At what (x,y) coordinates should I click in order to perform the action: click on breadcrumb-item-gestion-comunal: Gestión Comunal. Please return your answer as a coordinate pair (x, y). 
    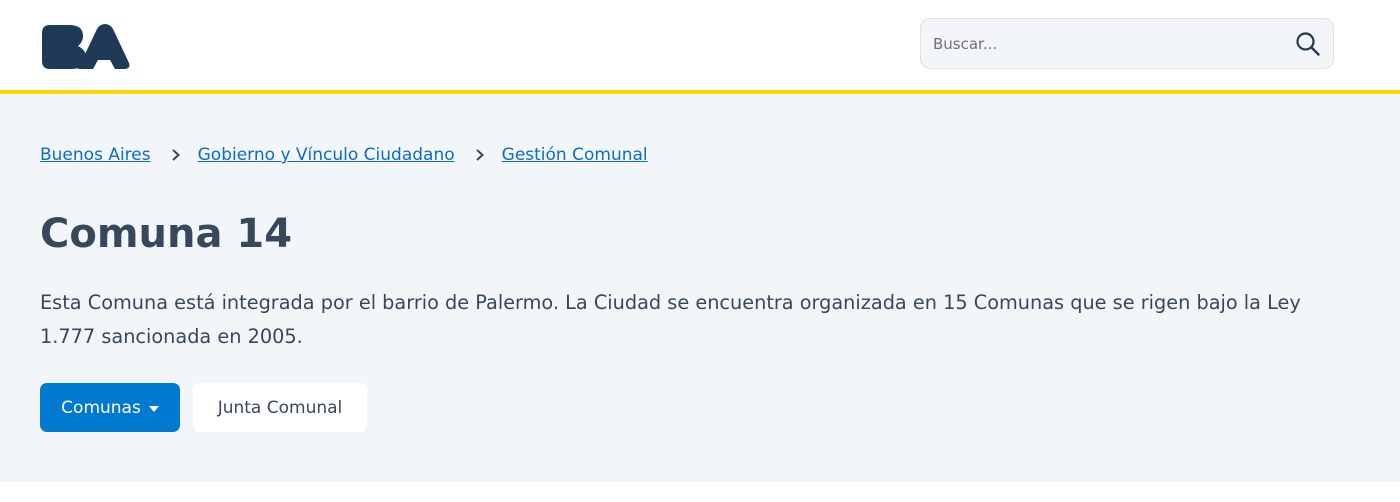
    Looking at the image, I should click on (575, 155).